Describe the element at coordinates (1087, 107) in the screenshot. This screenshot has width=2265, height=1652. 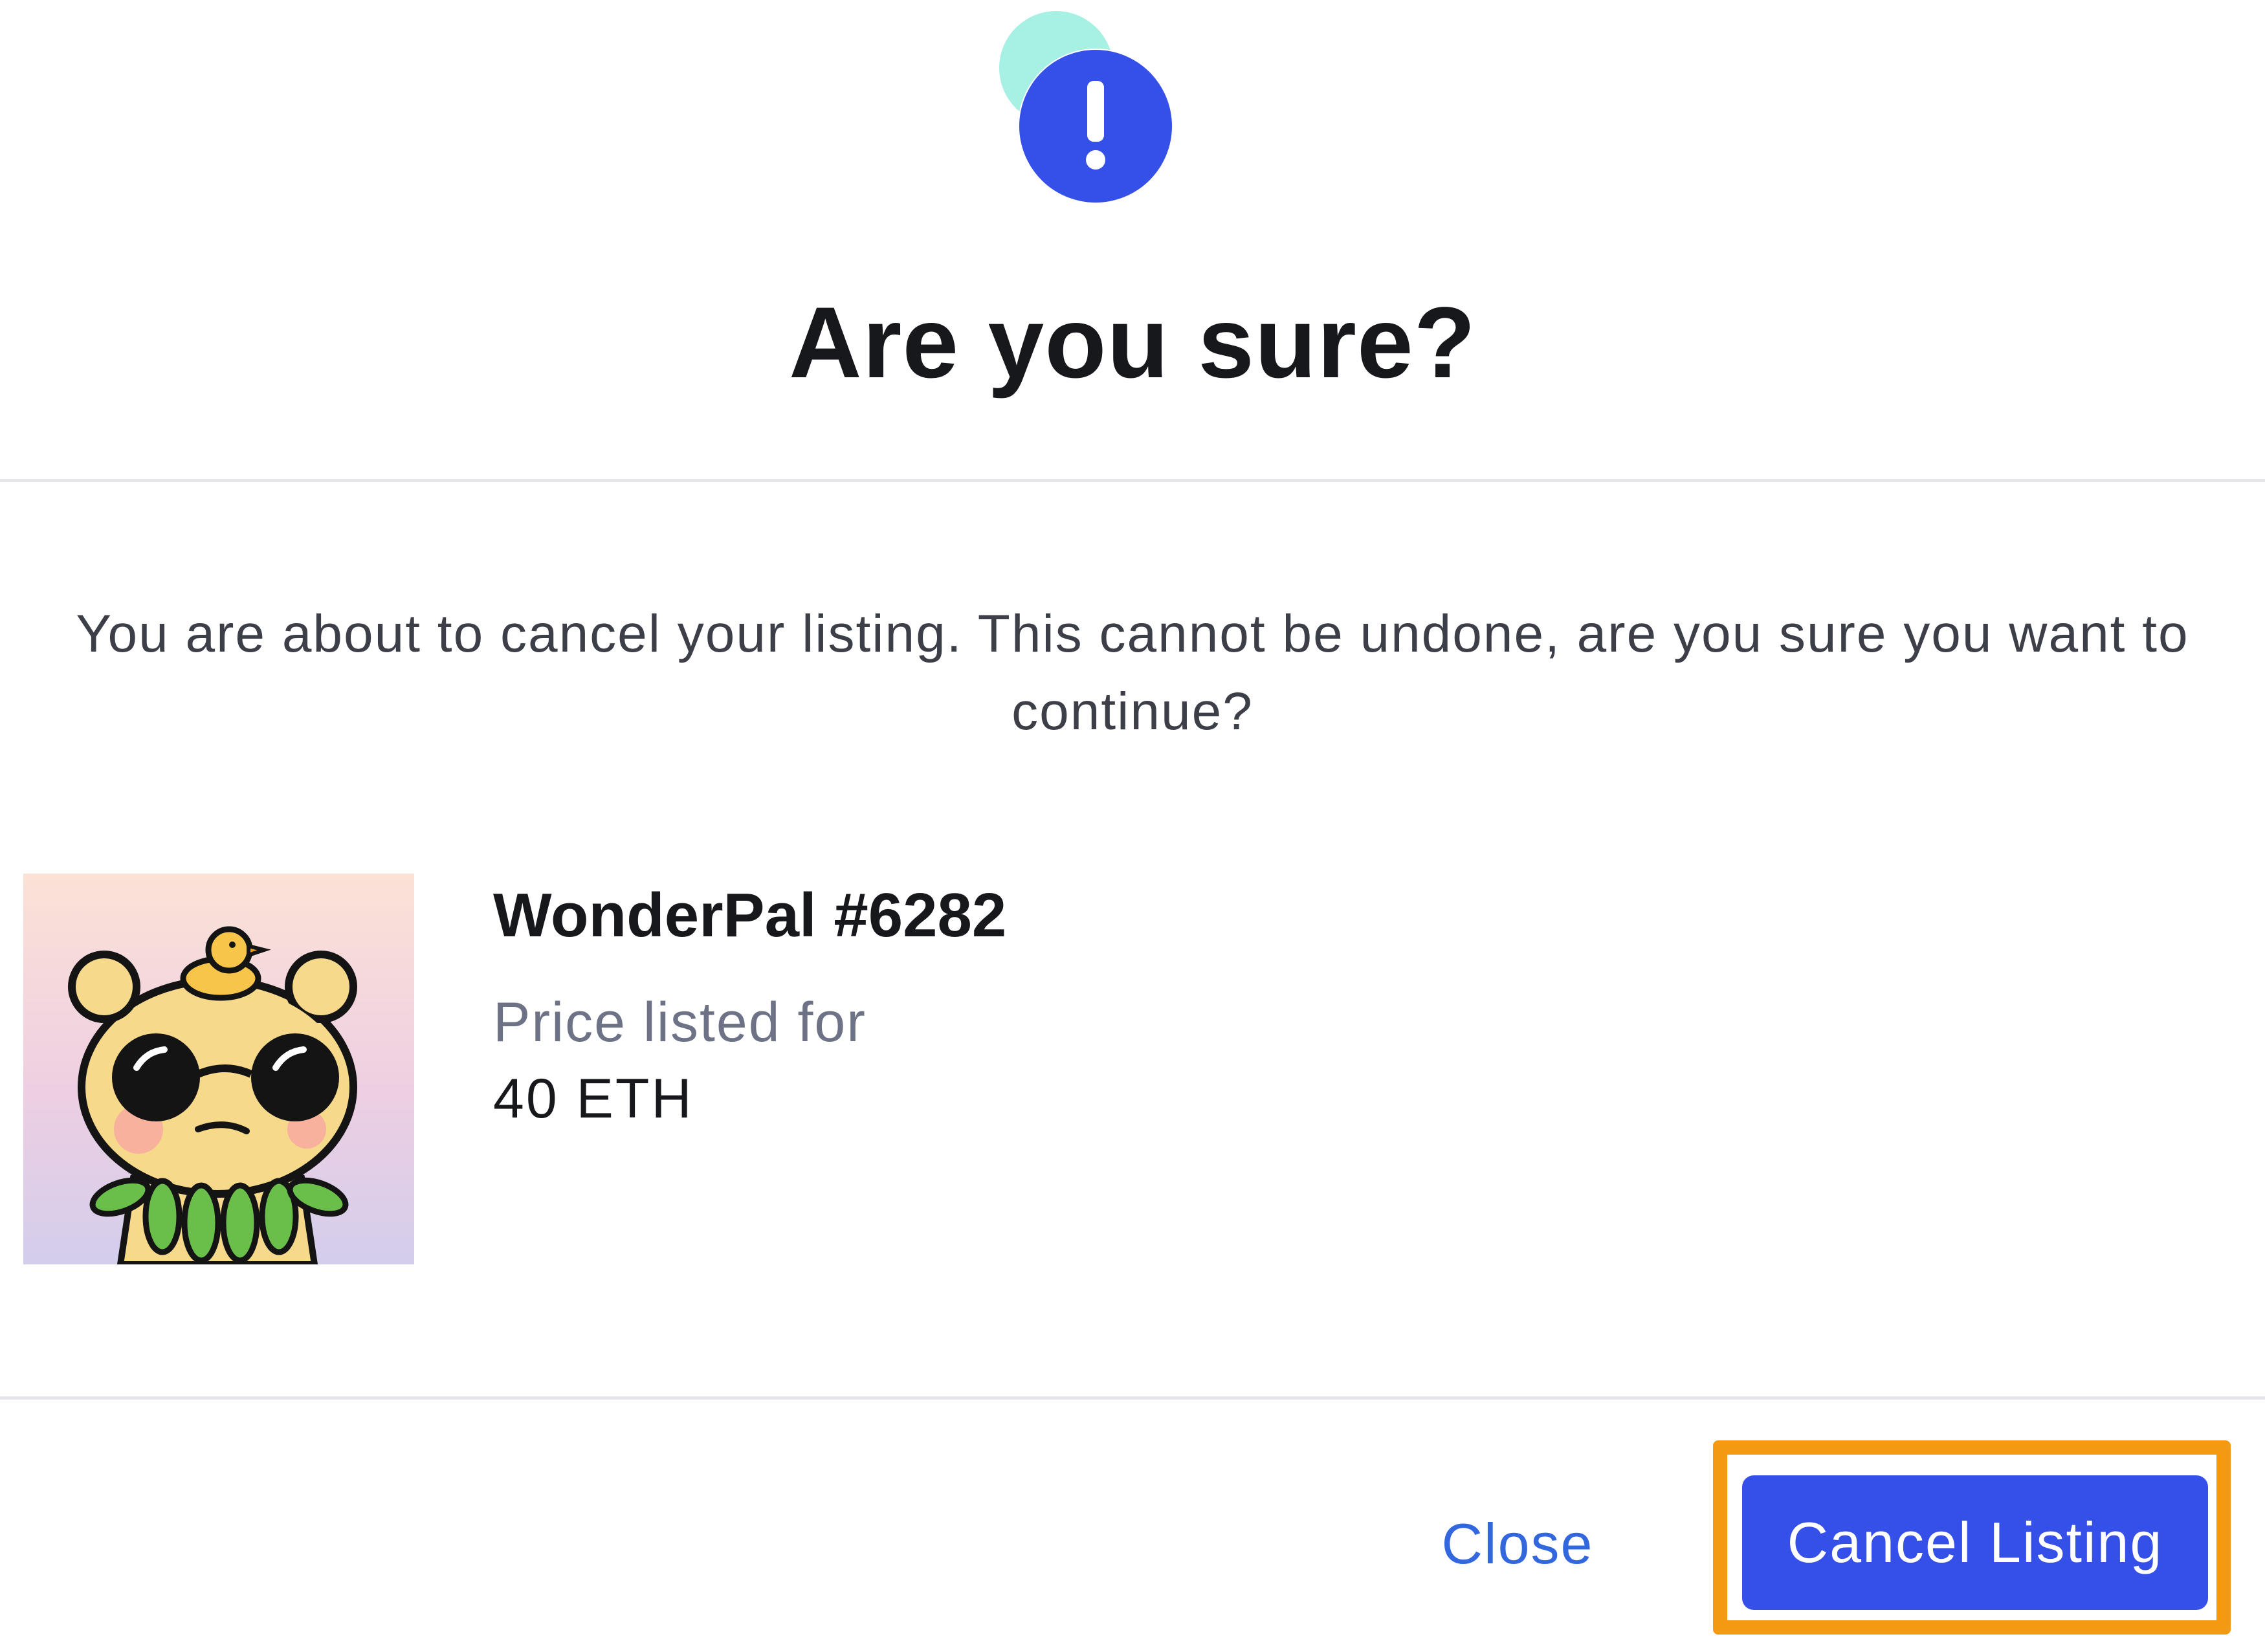
I see `exclamation-icon` at that location.